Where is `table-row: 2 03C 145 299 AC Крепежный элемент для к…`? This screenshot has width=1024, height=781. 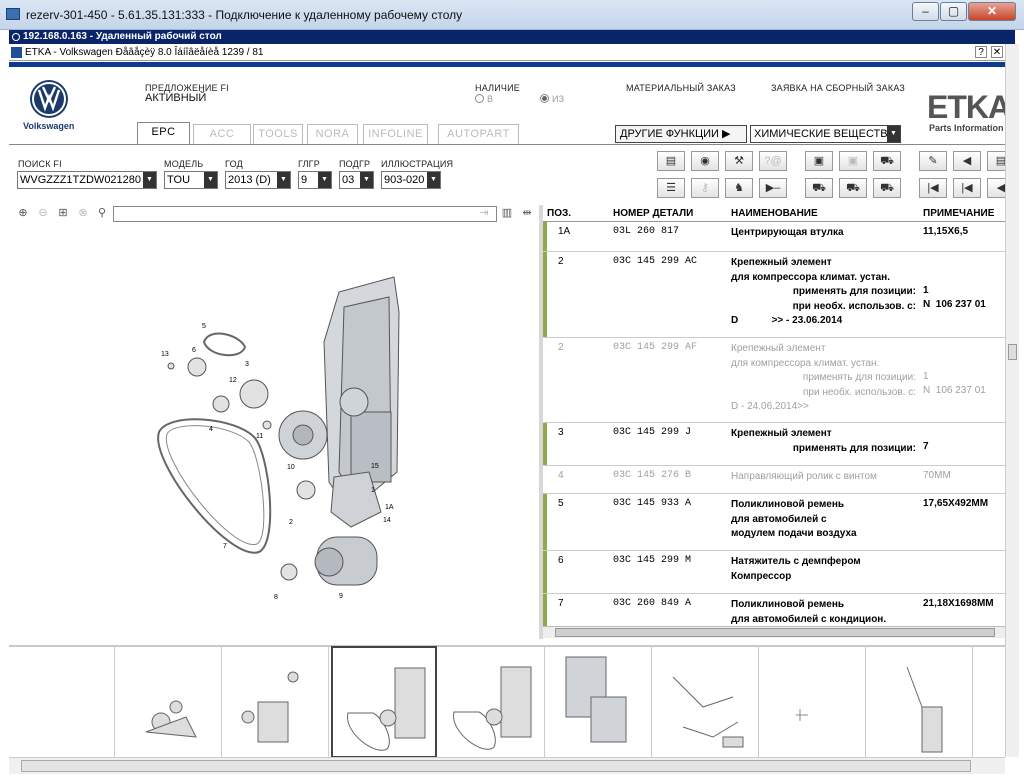 table-row: 2 03C 145 299 AC Крепежный элемент для к… is located at coordinates (774, 295).